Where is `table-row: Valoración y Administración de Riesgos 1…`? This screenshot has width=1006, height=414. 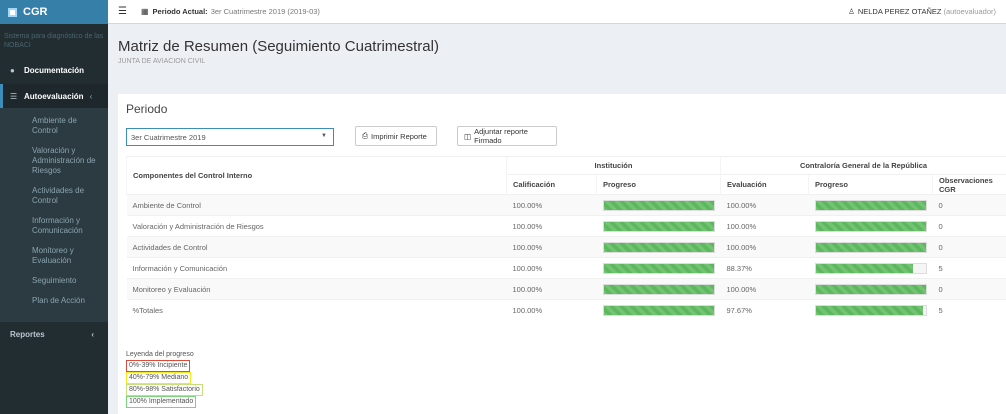
table-row: Valoración y Administración de Riesgos 1… is located at coordinates (566, 226).